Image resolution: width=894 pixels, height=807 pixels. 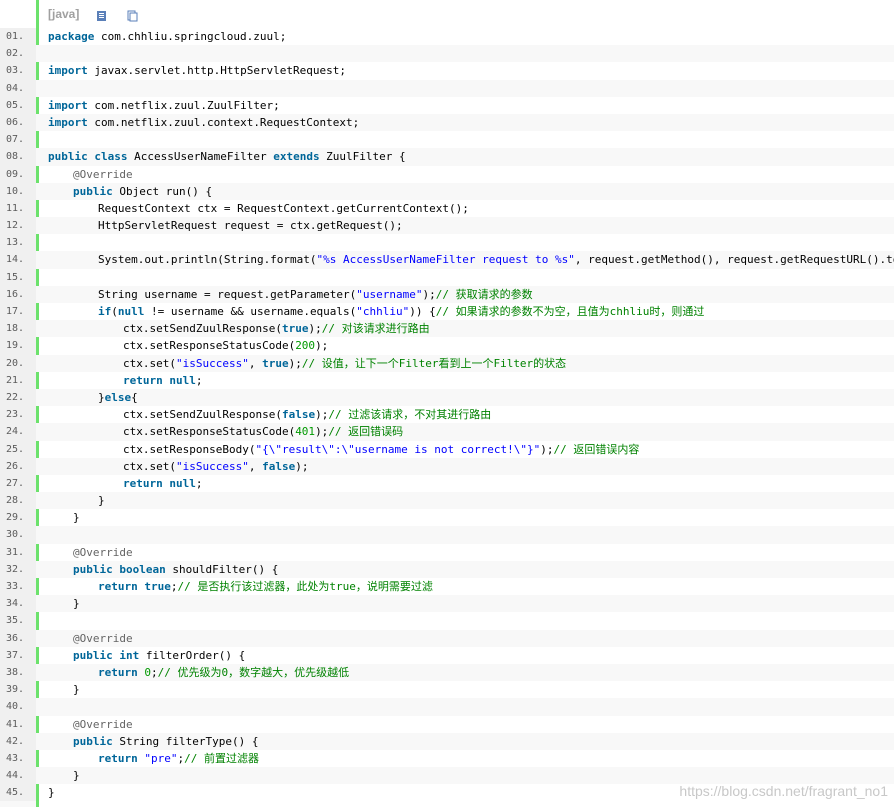 What do you see at coordinates (296, 157) in the screenshot?
I see `code-token: extends` at bounding box center [296, 157].